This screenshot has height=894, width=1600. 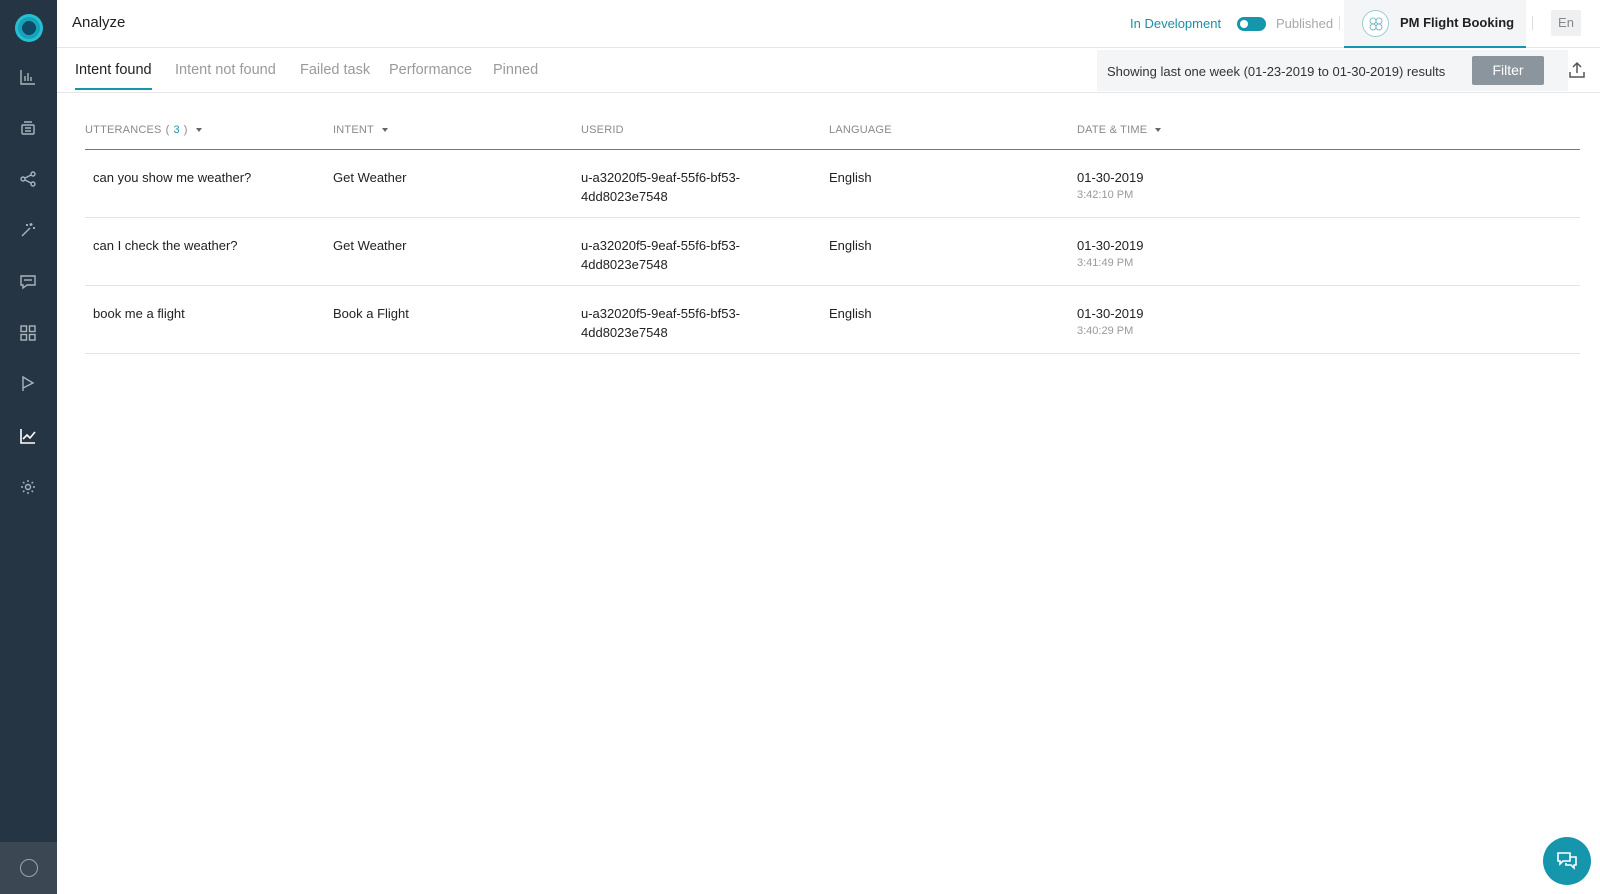 What do you see at coordinates (29, 28) in the screenshot?
I see `app-logo-icon` at bounding box center [29, 28].